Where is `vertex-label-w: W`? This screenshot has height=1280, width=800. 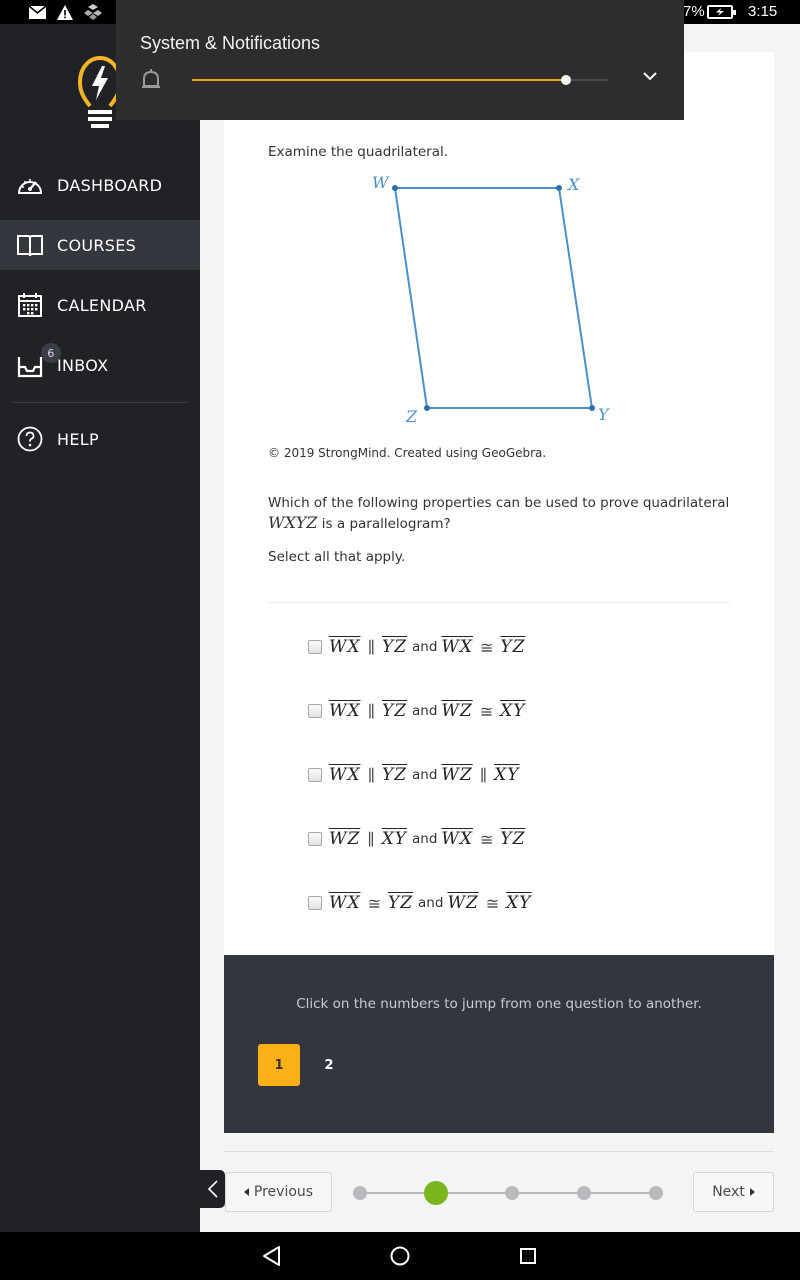
vertex-label-w: W is located at coordinates (381, 182).